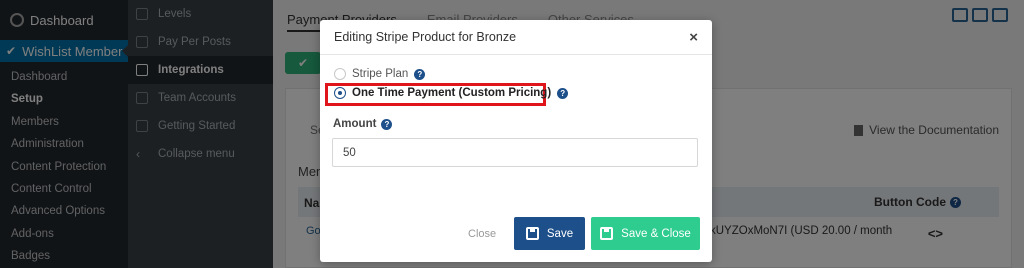  Describe the element at coordinates (425, 37) in the screenshot. I see `modal-title: Editing Stripe Product for Bronze` at that location.